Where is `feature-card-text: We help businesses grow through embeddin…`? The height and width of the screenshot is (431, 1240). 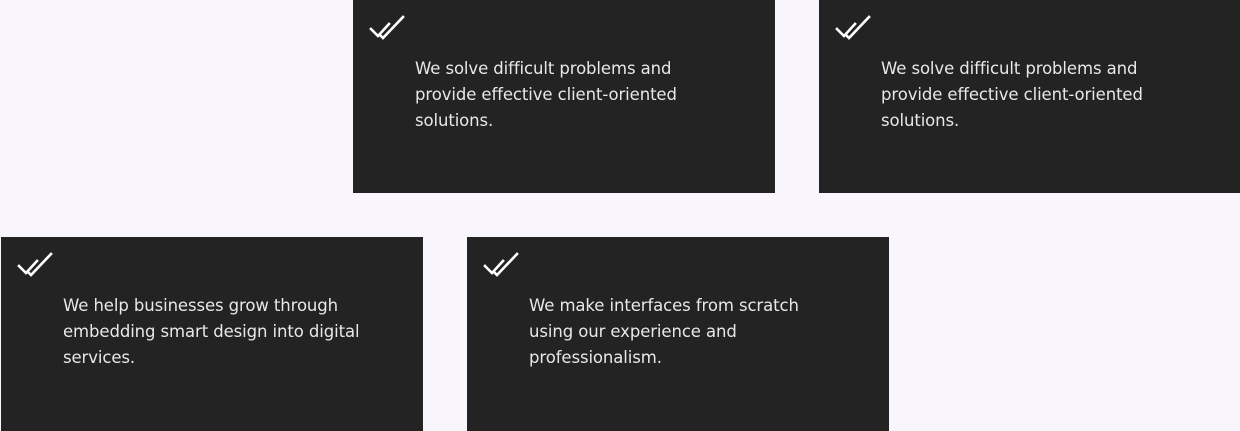
feature-card-text: We help businesses grow through embeddin… is located at coordinates (211, 331).